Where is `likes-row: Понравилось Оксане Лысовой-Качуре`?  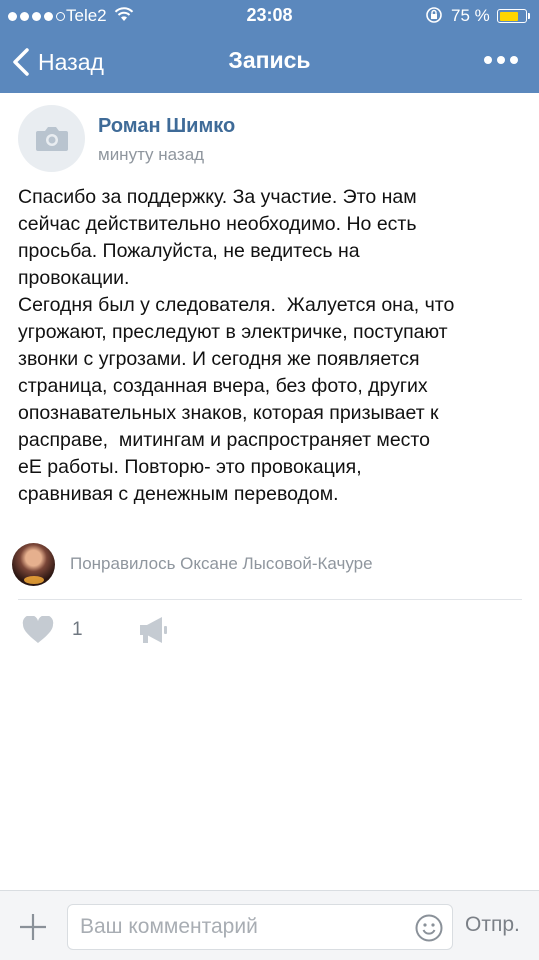
likes-row: Понравилось Оксане Лысовой-Качуре is located at coordinates (270, 565).